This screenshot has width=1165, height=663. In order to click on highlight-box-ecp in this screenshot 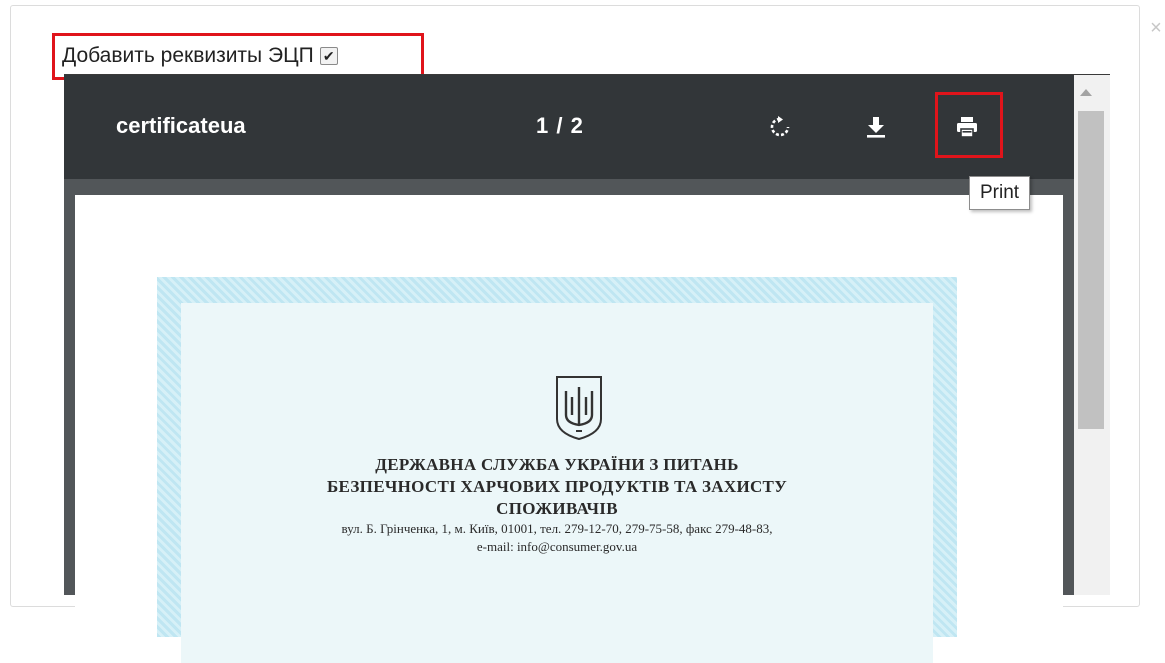, I will do `click(238, 56)`.